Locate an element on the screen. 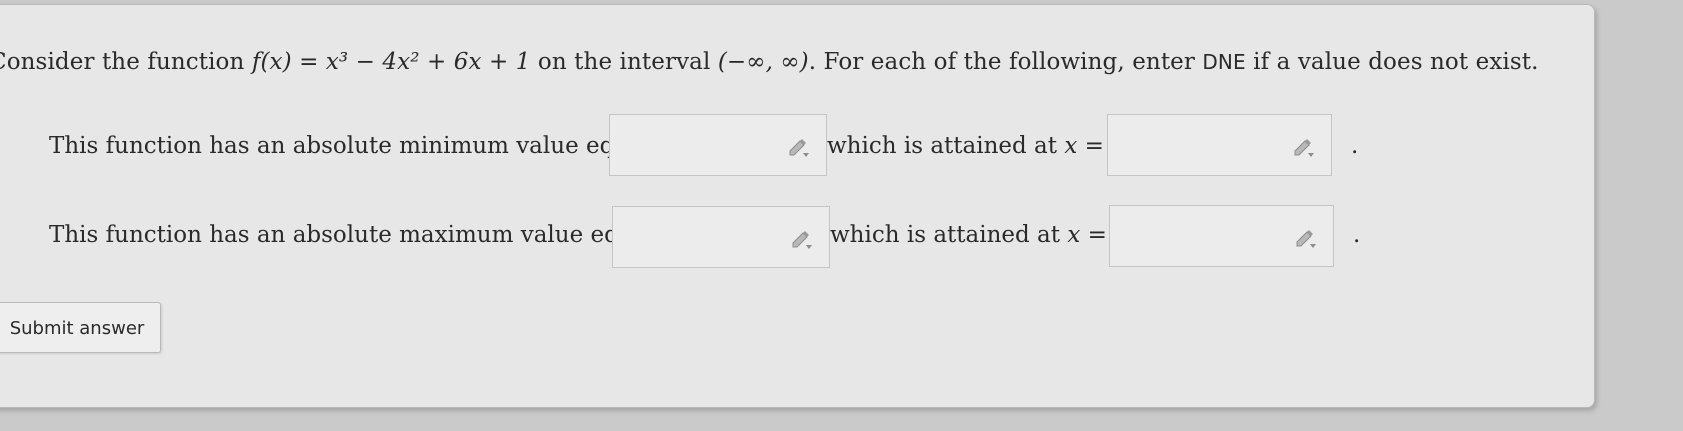 This screenshot has height=431, width=1683. function-expression: f(x) = x³ − 4x² + 6x + 1 is located at coordinates (391, 62).